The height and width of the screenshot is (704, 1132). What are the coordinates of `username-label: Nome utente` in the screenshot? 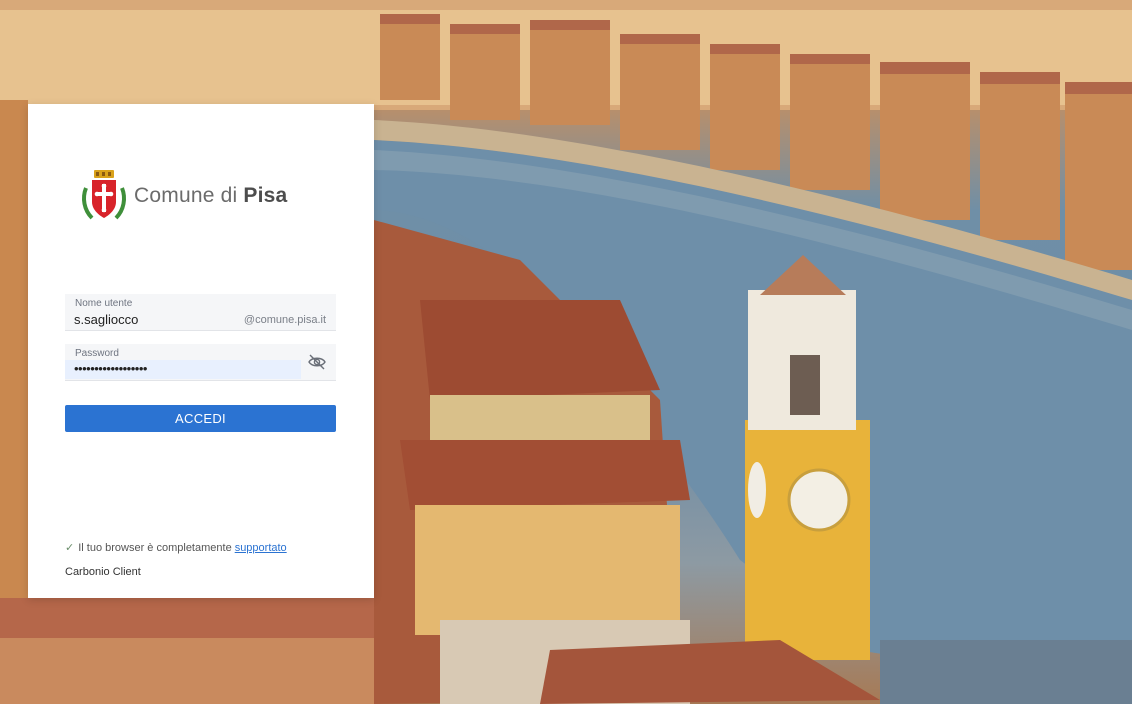 It's located at (104, 303).